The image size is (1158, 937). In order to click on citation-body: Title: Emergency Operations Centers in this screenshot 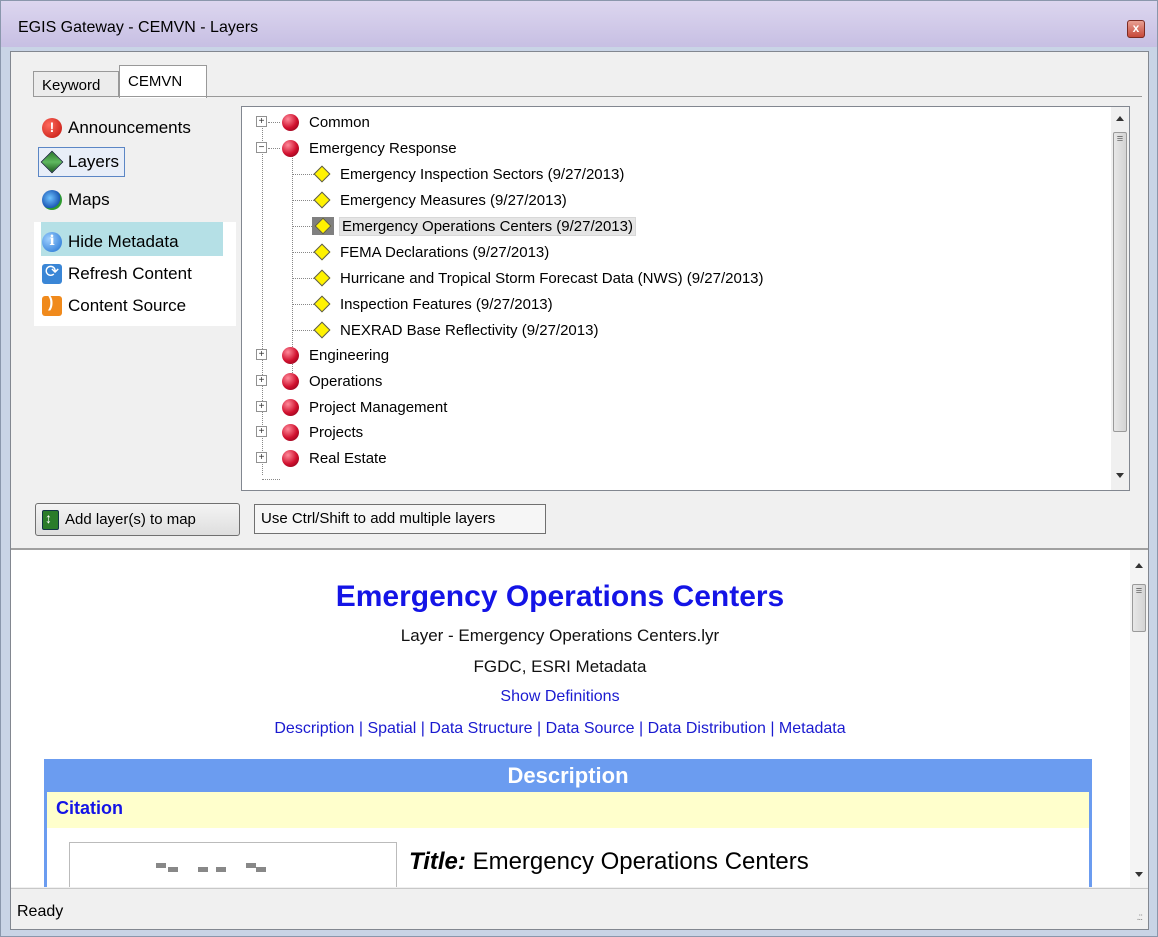, I will do `click(568, 857)`.